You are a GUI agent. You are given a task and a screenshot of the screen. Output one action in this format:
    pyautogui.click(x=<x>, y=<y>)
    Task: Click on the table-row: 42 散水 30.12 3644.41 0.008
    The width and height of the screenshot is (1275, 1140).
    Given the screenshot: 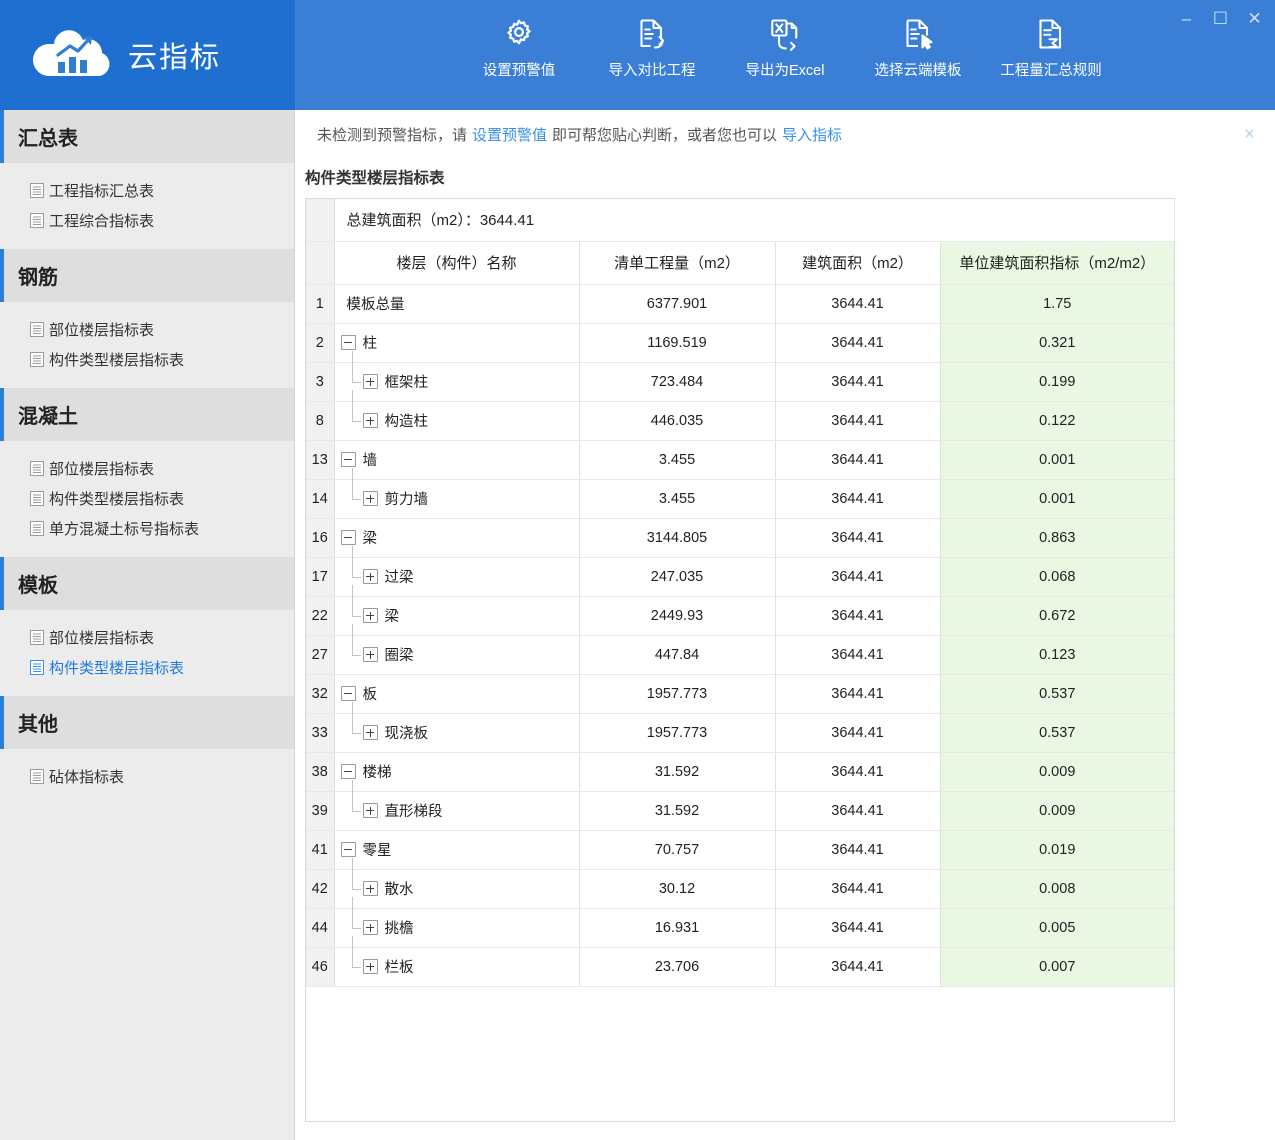 What is the action you would take?
    pyautogui.click(x=740, y=883)
    